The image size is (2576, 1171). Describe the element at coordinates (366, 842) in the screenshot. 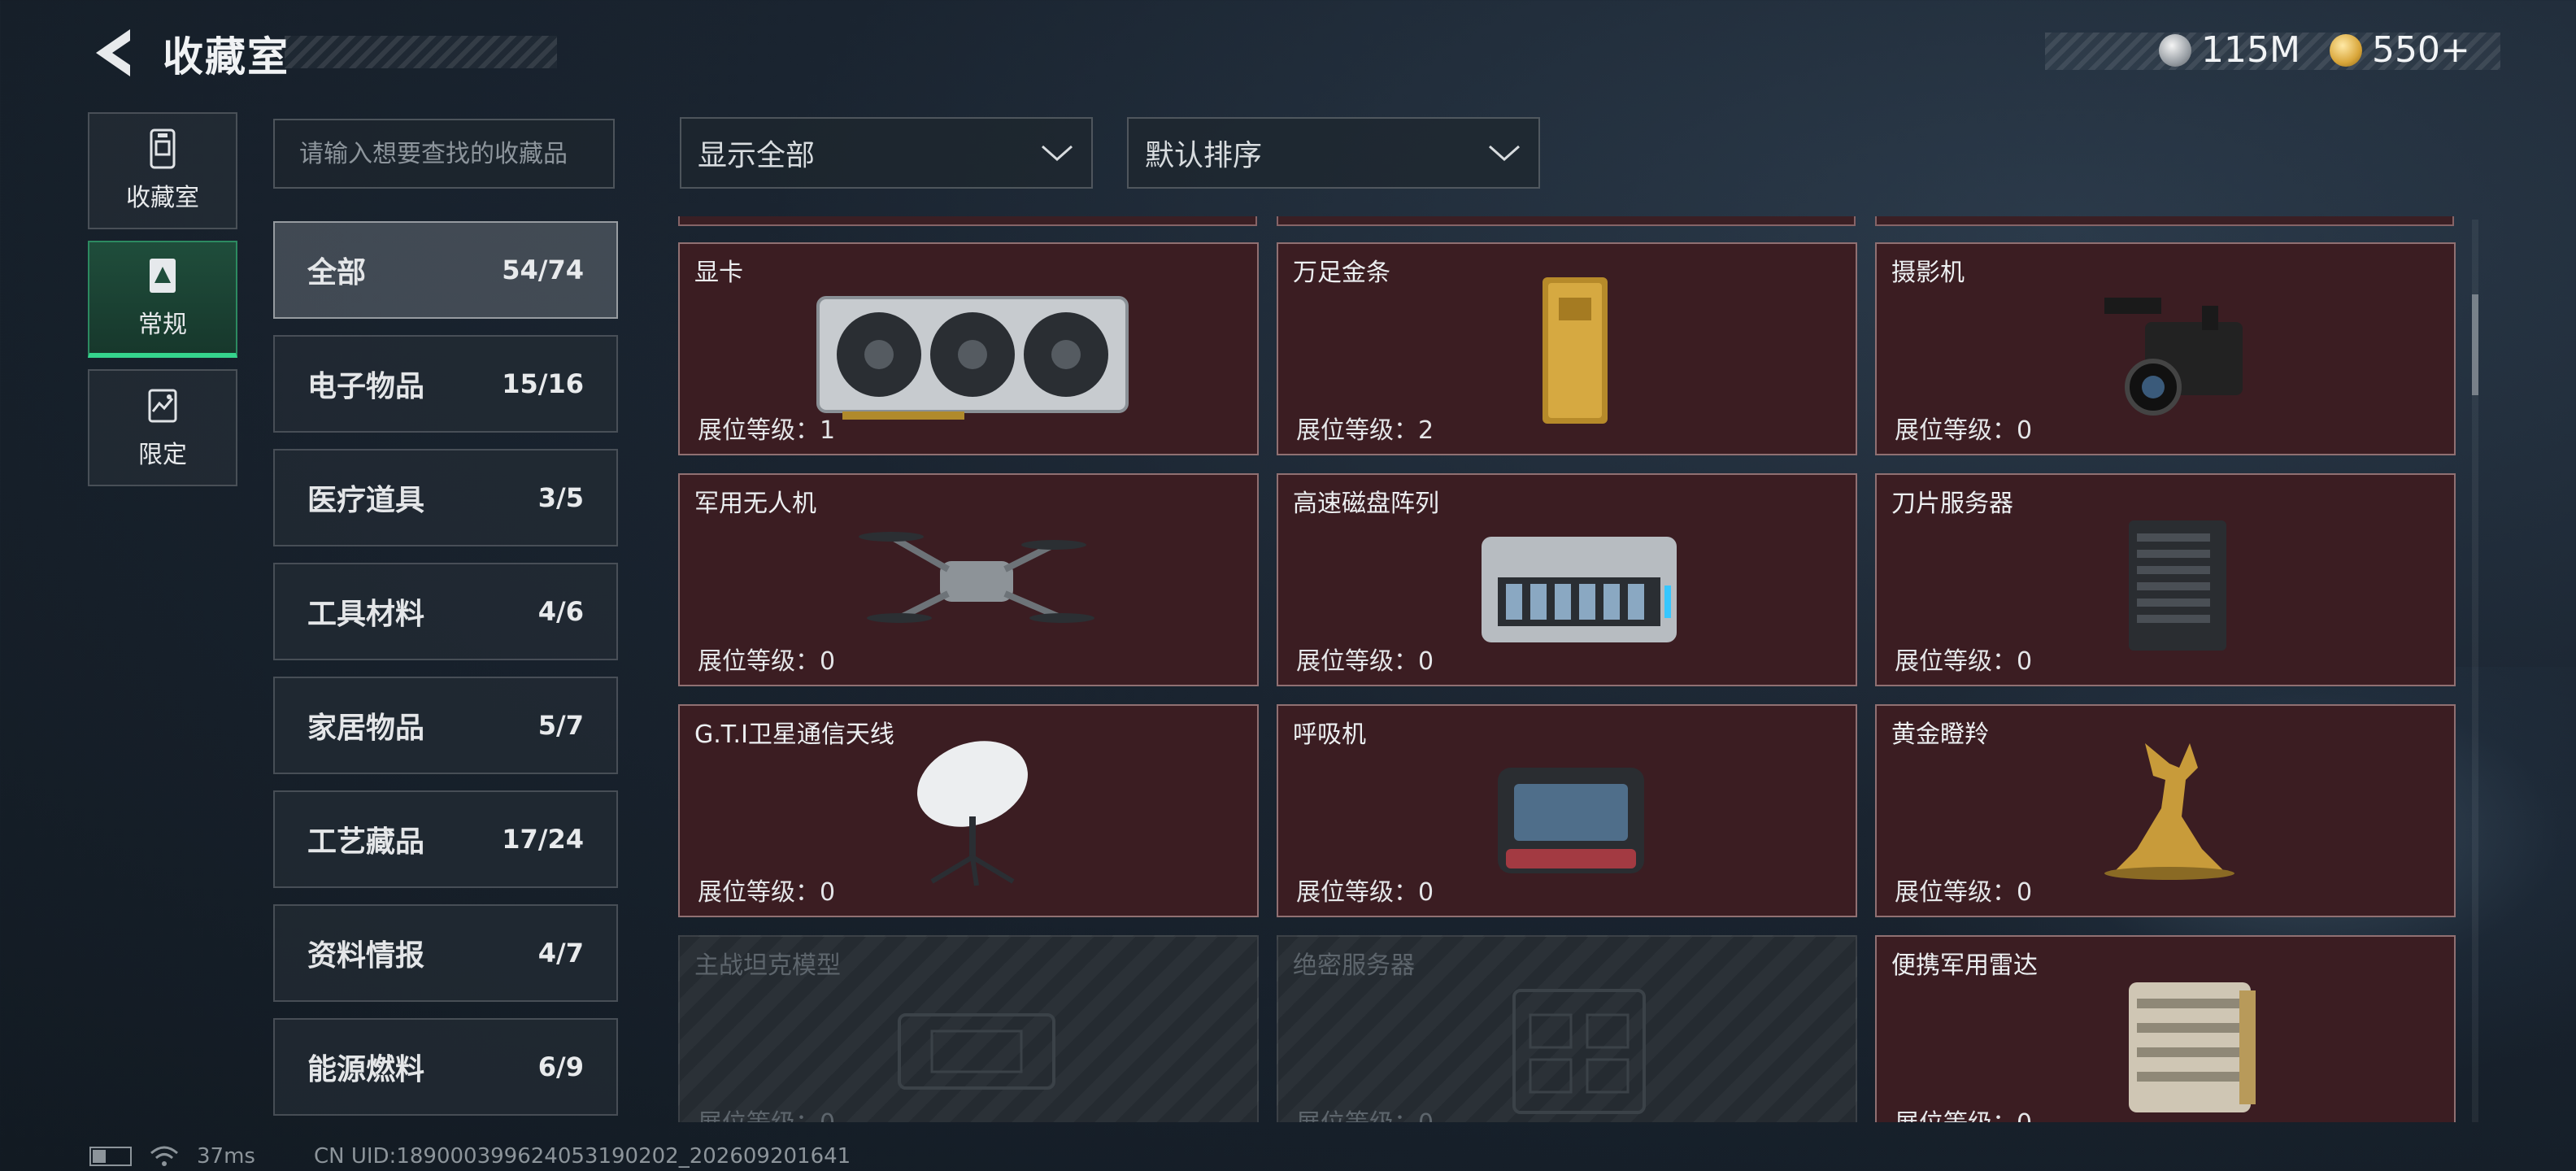

I see `category-label: 工艺藏品` at that location.